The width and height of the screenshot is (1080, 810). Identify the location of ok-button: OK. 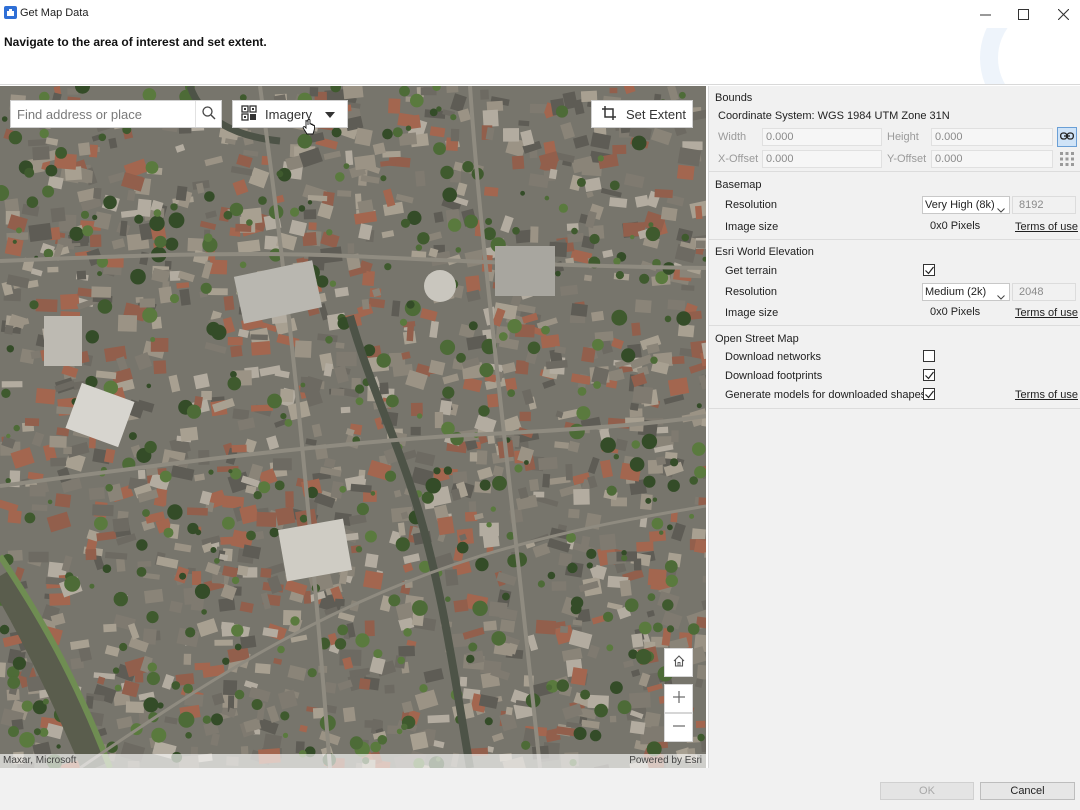
(927, 791).